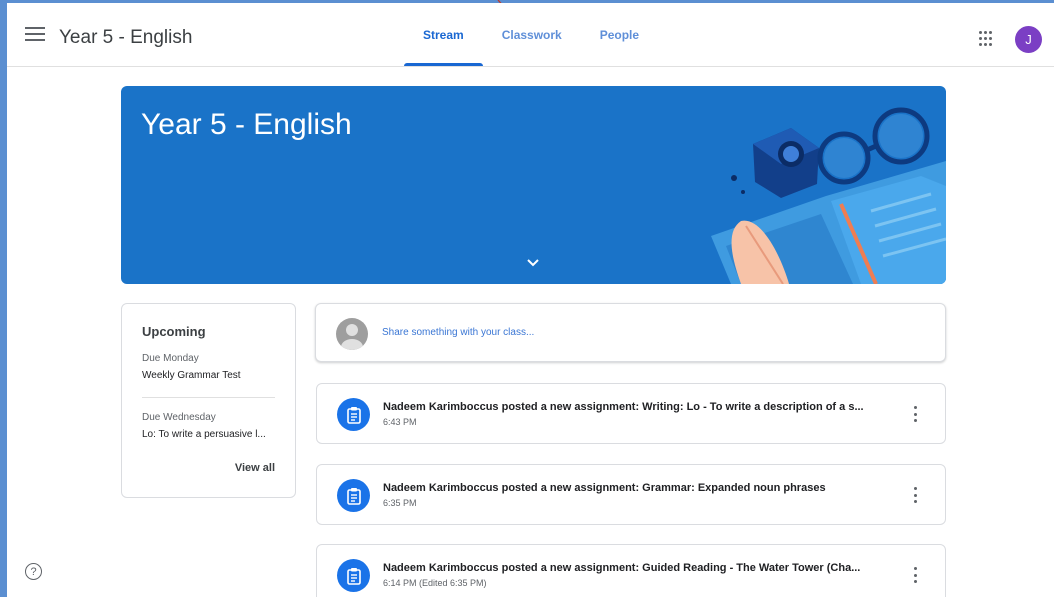  Describe the element at coordinates (33, 571) in the screenshot. I see `help-icon: ?` at that location.